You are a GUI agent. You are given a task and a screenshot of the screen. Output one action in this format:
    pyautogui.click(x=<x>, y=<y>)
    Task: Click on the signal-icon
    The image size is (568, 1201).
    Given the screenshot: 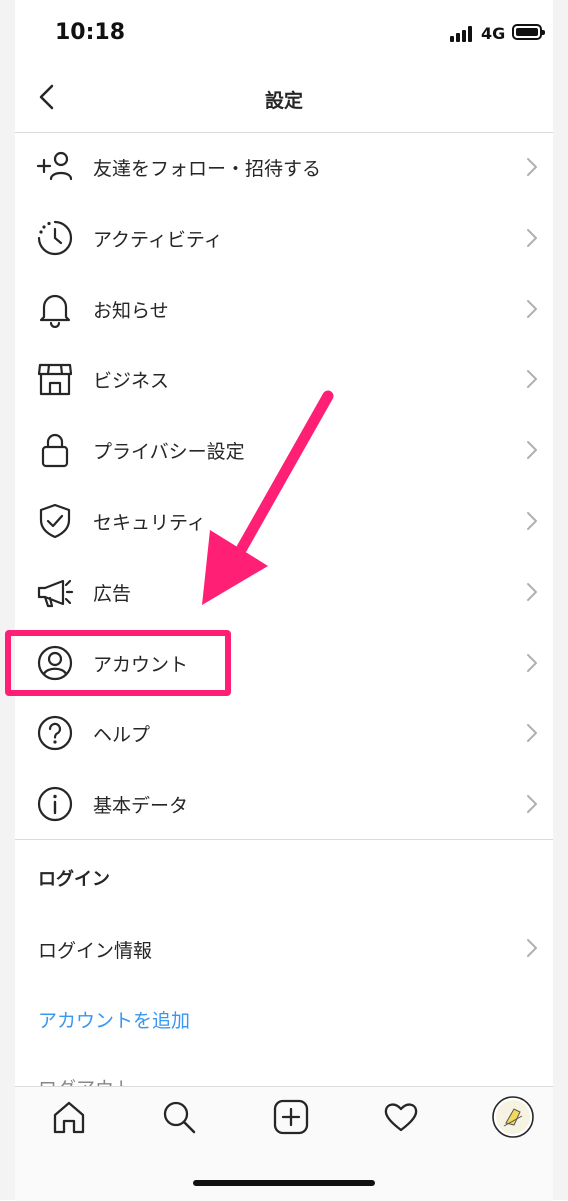 What is the action you would take?
    pyautogui.click(x=463, y=34)
    